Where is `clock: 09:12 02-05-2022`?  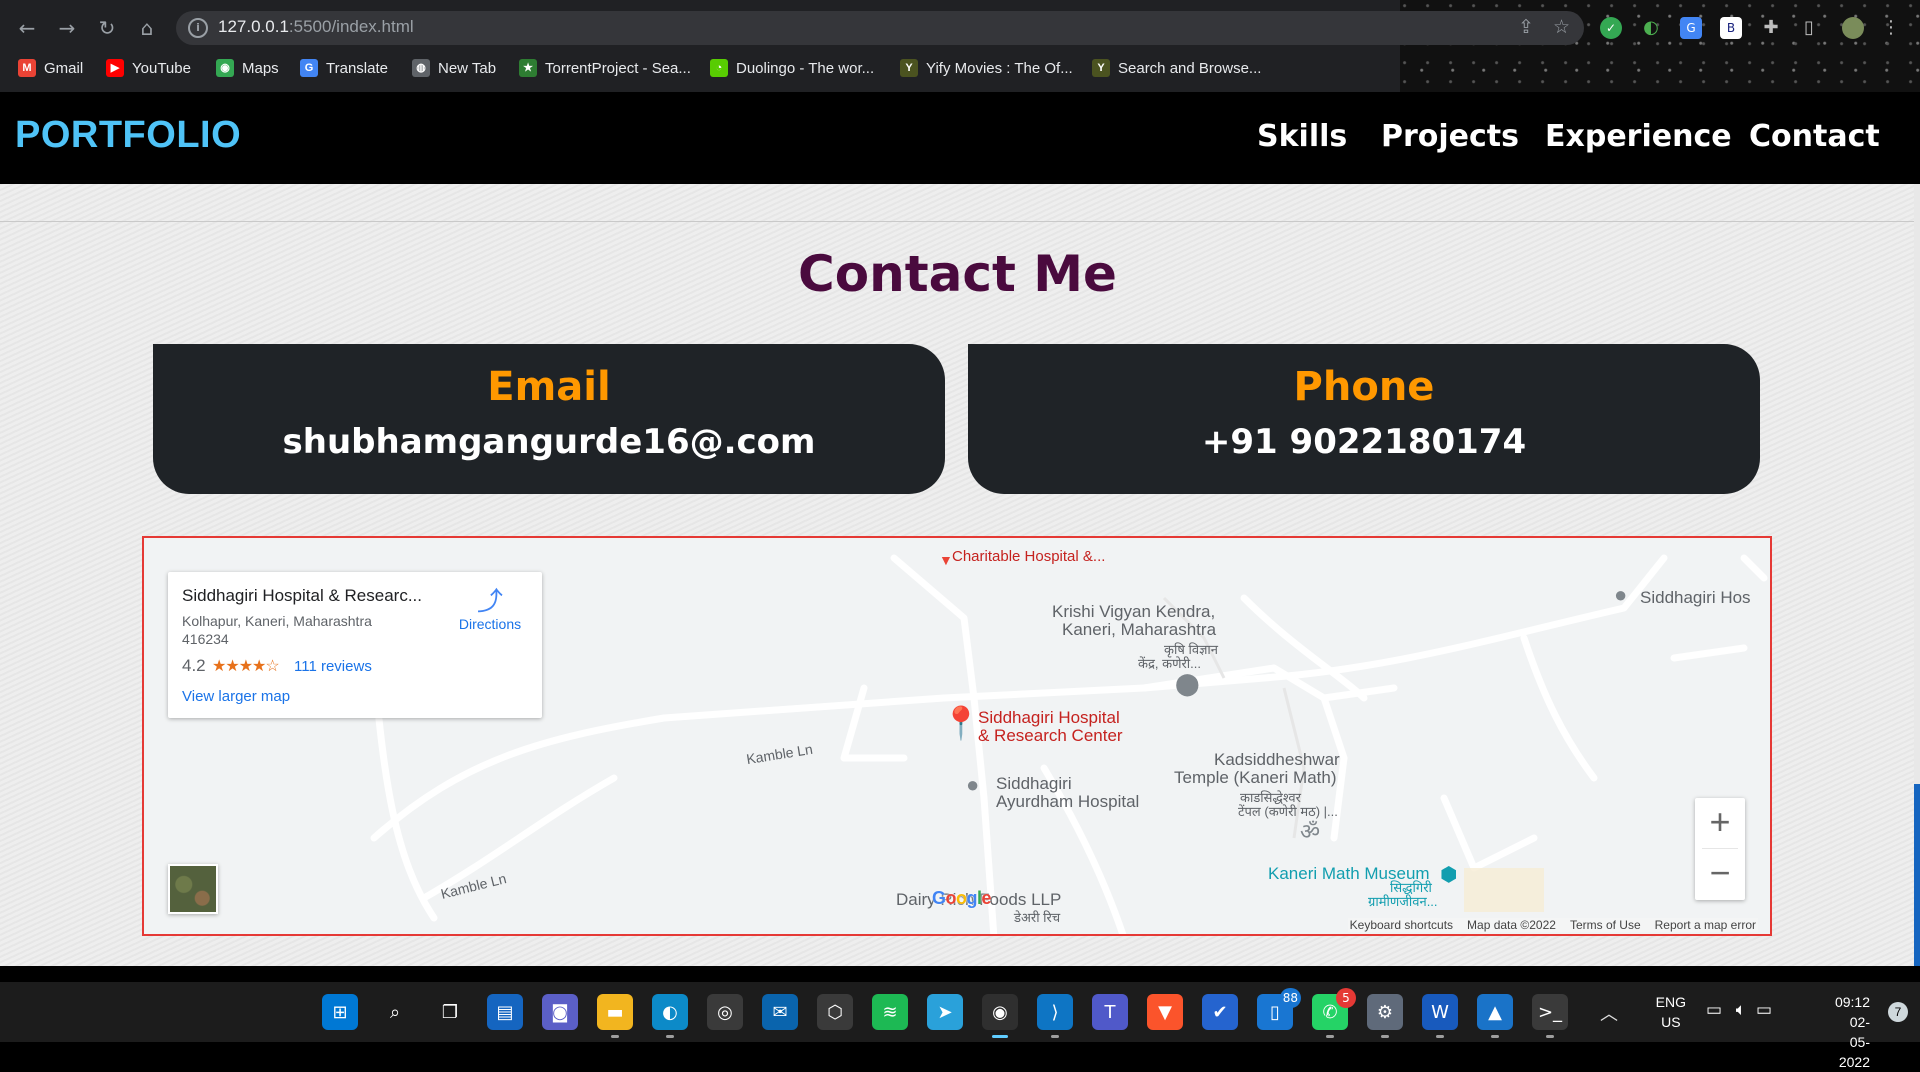 clock: 09:12 02-05-2022 is located at coordinates (1852, 1032).